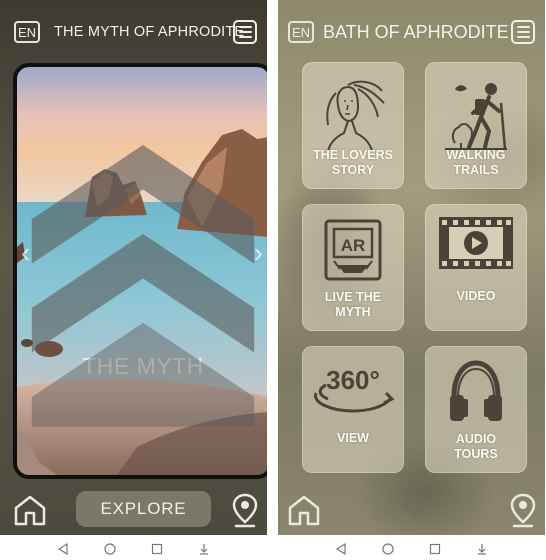 The height and width of the screenshot is (560, 546). I want to click on bottom-bar, so click(411, 510).